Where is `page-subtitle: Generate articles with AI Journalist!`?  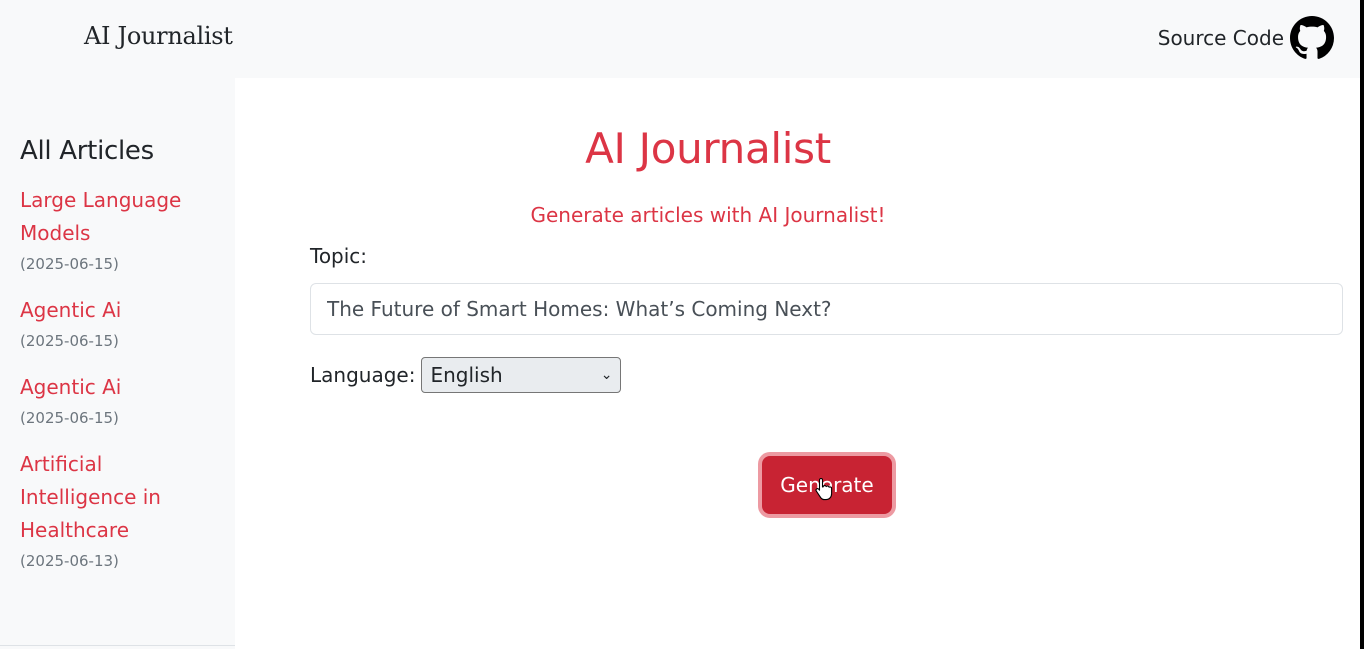
page-subtitle: Generate articles with AI Journalist! is located at coordinates (708, 215).